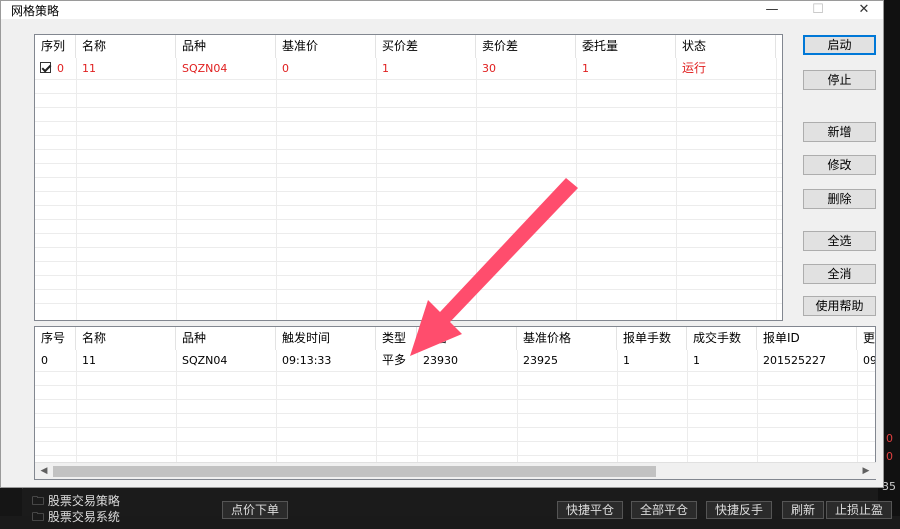  I want to click on help-button: 使用帮助, so click(839, 306).